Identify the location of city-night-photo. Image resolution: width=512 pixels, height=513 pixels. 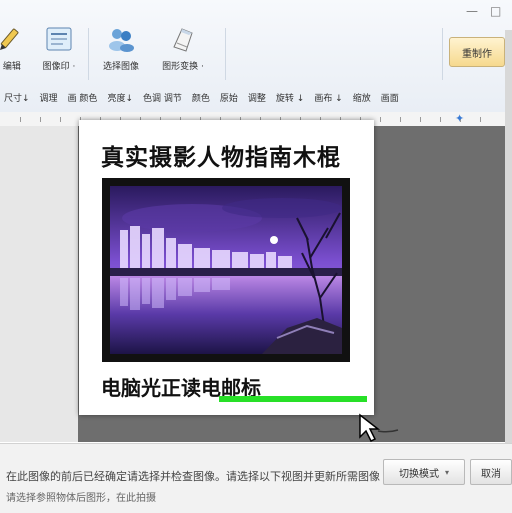
(226, 270).